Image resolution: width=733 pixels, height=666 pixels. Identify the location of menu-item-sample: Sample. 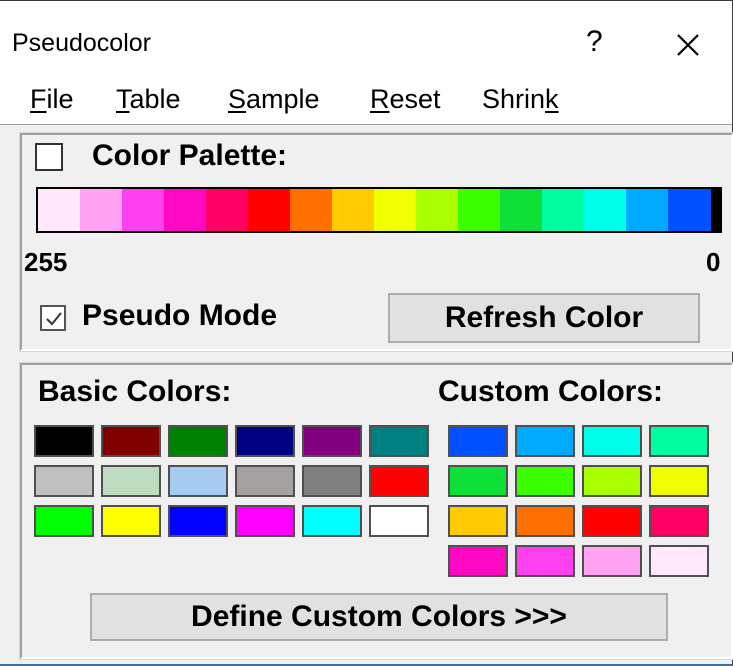
(274, 99).